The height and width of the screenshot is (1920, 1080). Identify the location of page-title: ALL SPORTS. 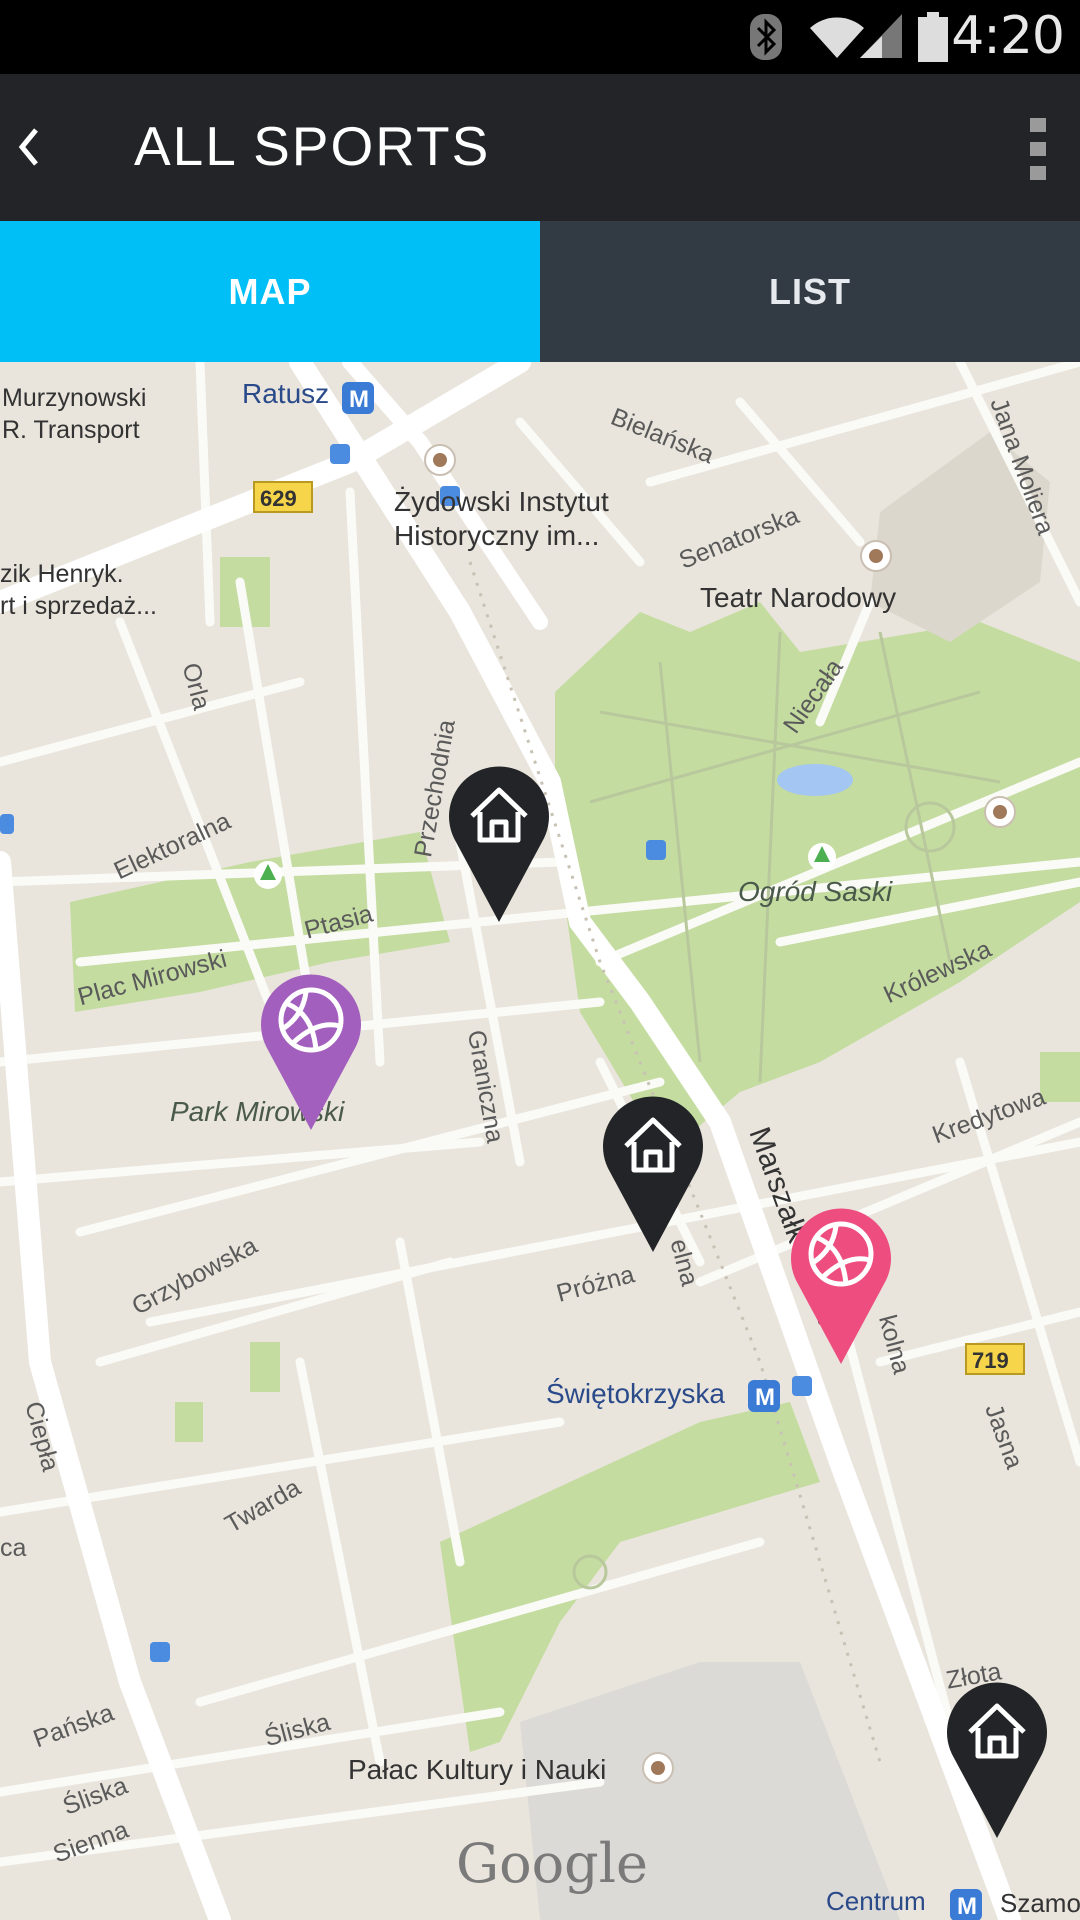
(312, 146).